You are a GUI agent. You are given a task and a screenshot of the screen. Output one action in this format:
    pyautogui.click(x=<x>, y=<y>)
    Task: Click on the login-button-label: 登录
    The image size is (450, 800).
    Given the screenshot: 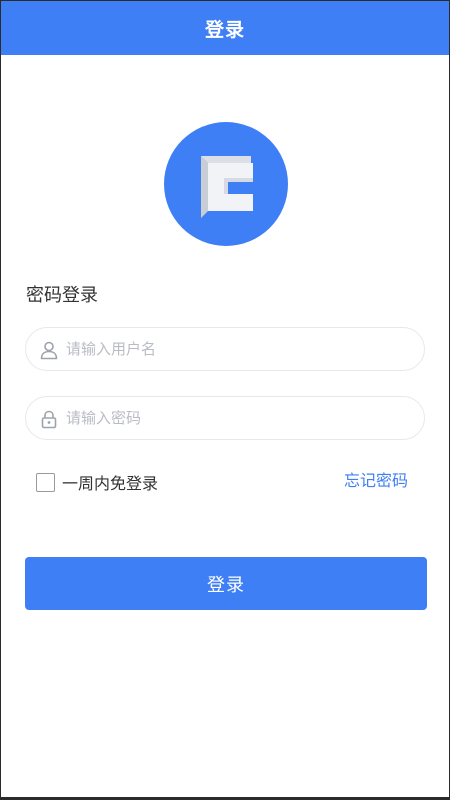 What is the action you would take?
    pyautogui.click(x=226, y=585)
    